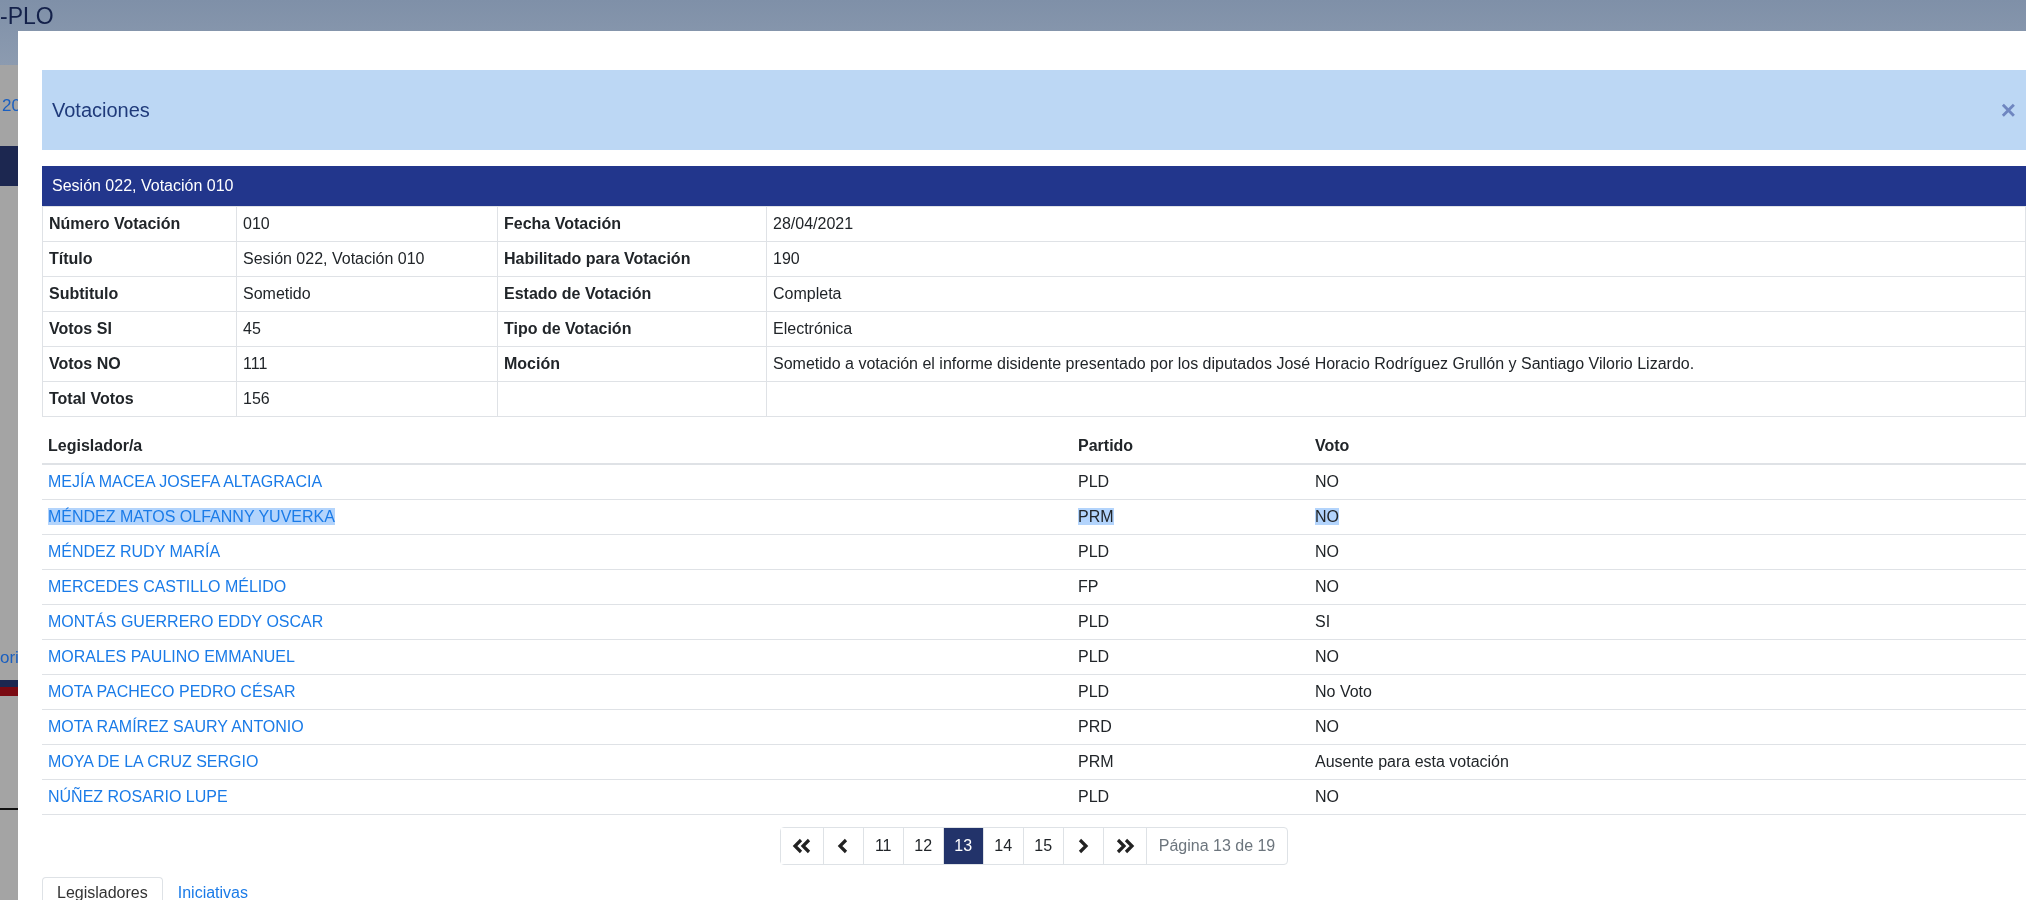  What do you see at coordinates (1190, 446) in the screenshot?
I see `column-header: Partido` at bounding box center [1190, 446].